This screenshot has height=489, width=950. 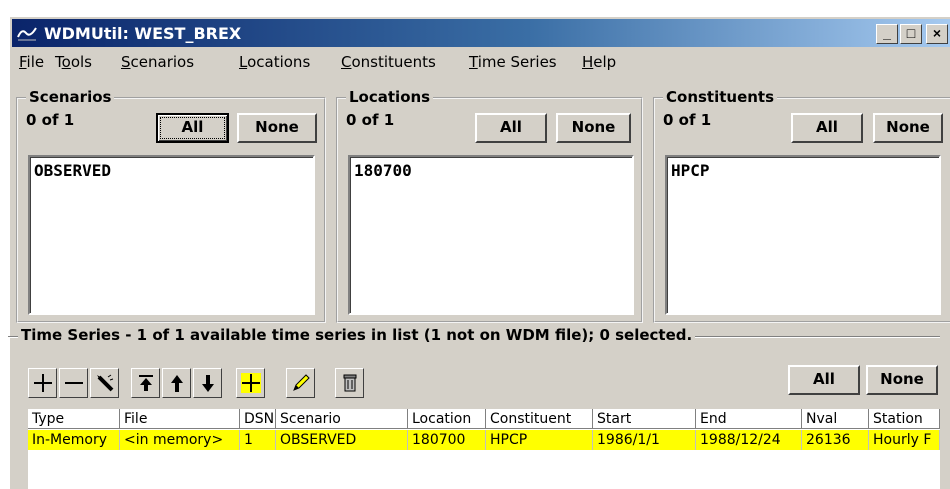 What do you see at coordinates (207, 383) in the screenshot?
I see `move-down-icon` at bounding box center [207, 383].